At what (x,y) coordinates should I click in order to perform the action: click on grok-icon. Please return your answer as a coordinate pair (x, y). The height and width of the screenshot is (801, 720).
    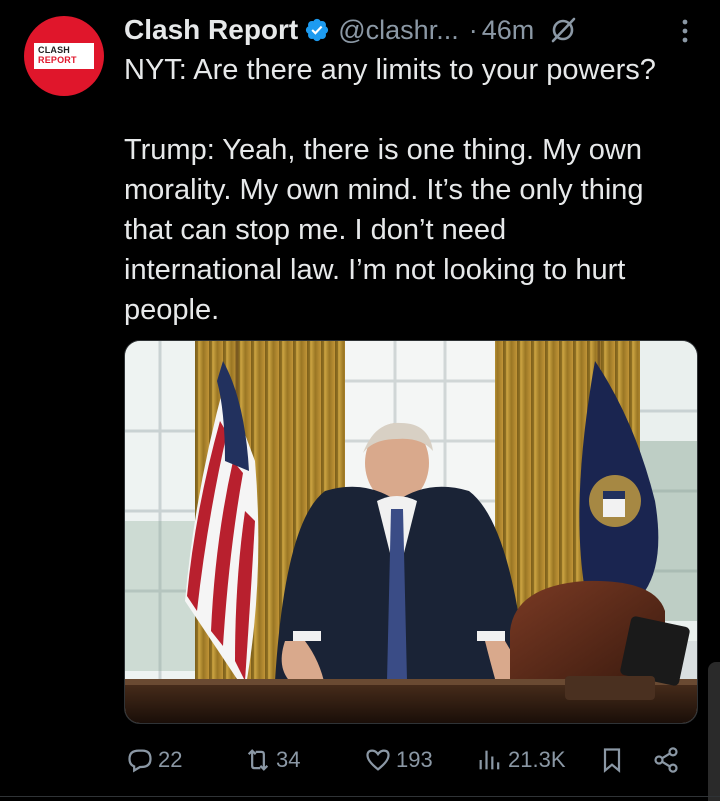
    Looking at the image, I should click on (563, 30).